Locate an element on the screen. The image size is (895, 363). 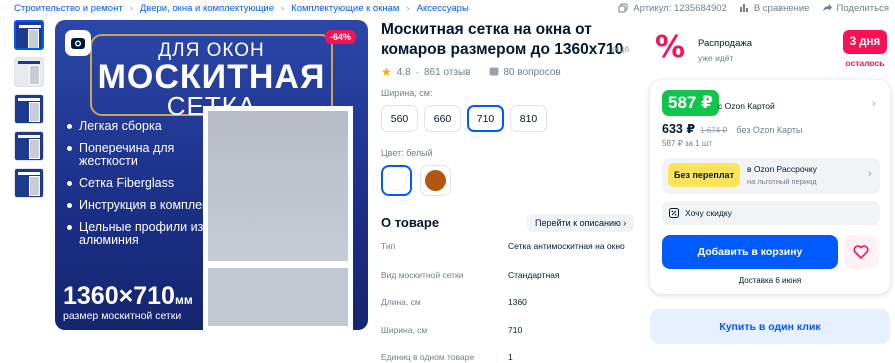
breadcrumb-item: Строительство и ремонт is located at coordinates (68, 8).